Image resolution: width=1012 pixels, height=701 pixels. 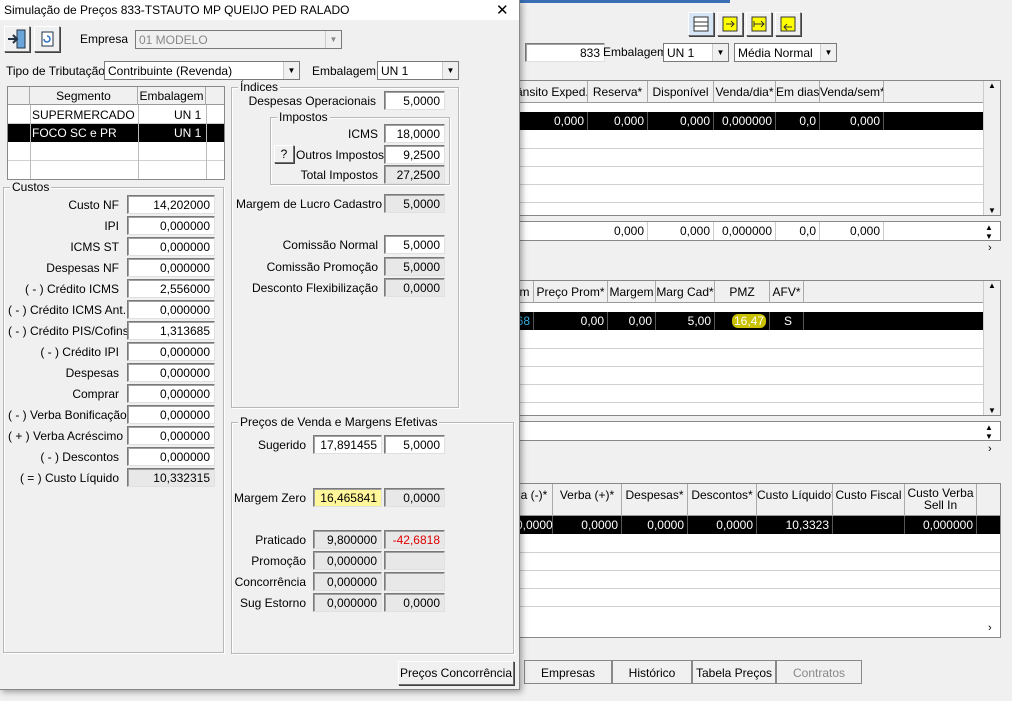 I want to click on embalagem-select: UN 1 ▼, so click(x=418, y=70).